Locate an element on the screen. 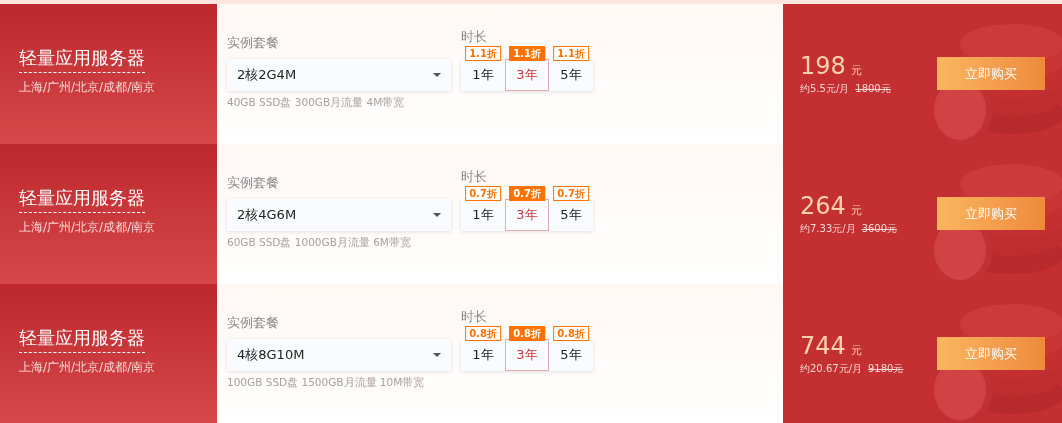 The height and width of the screenshot is (423, 1062). spec-text: 60GB SSD盘 1000GB月流量 6M带宽 is located at coordinates (319, 243).